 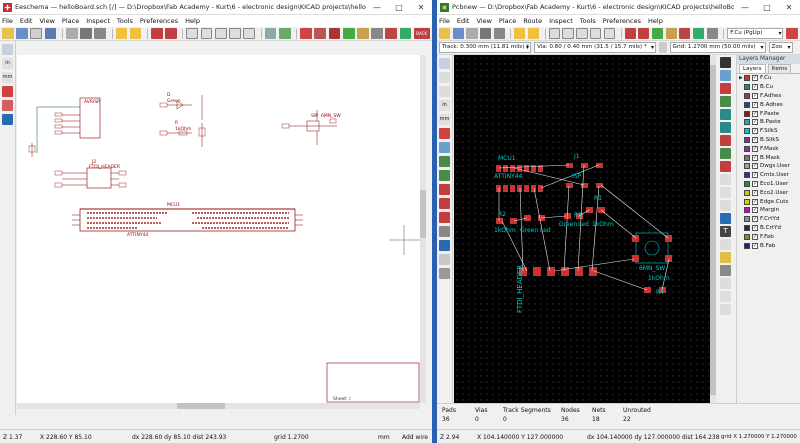 What do you see at coordinates (725, 231) in the screenshot?
I see `pcb-add-text-icon: T` at bounding box center [725, 231].